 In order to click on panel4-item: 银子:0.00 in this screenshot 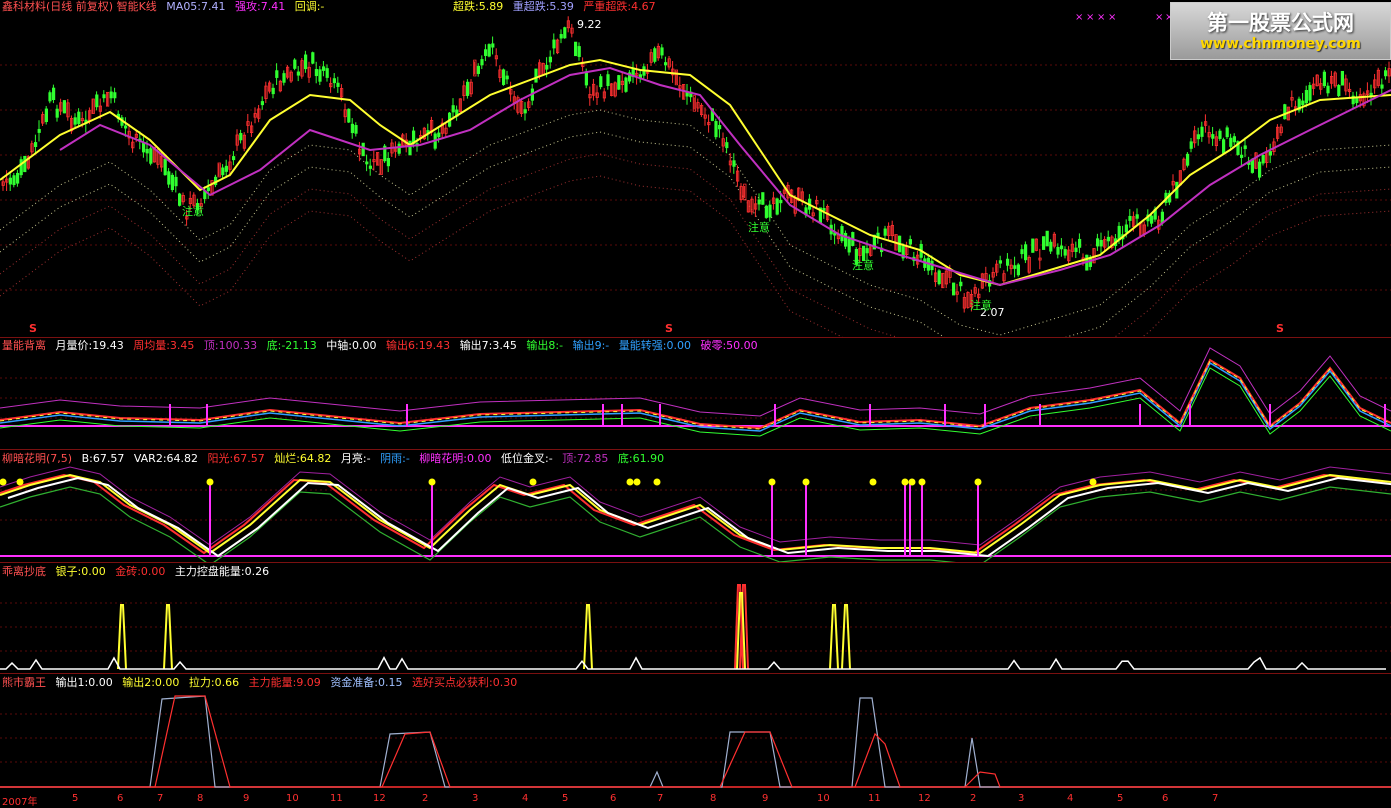, I will do `click(80, 571)`.